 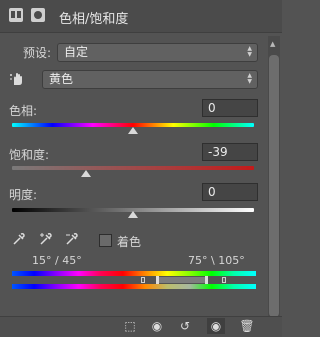 I want to click on scrollbar-thumb, so click(x=274, y=186).